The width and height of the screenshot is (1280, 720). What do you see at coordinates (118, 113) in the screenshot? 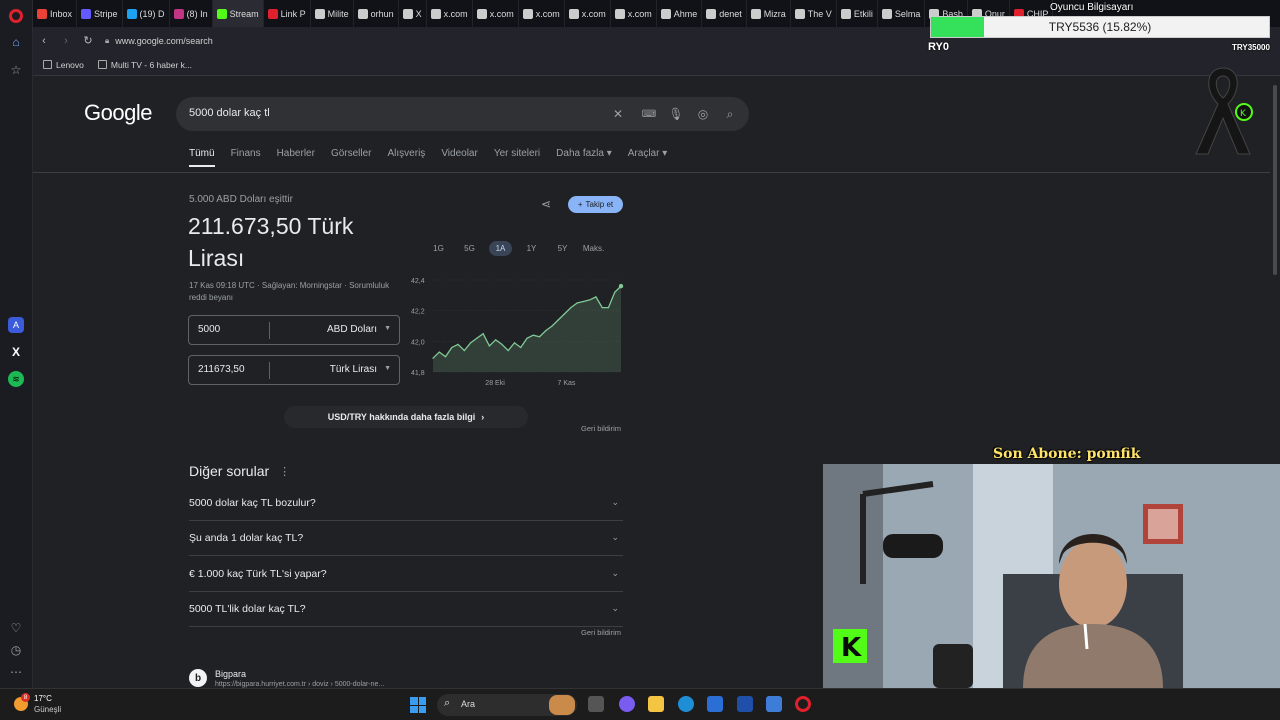
I see `google-logo: Google` at bounding box center [118, 113].